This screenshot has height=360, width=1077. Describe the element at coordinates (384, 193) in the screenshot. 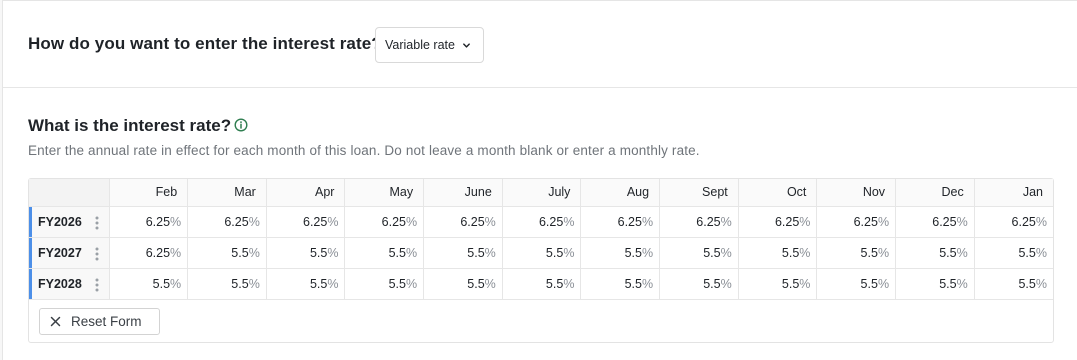

I see `month-header-may: May` at that location.